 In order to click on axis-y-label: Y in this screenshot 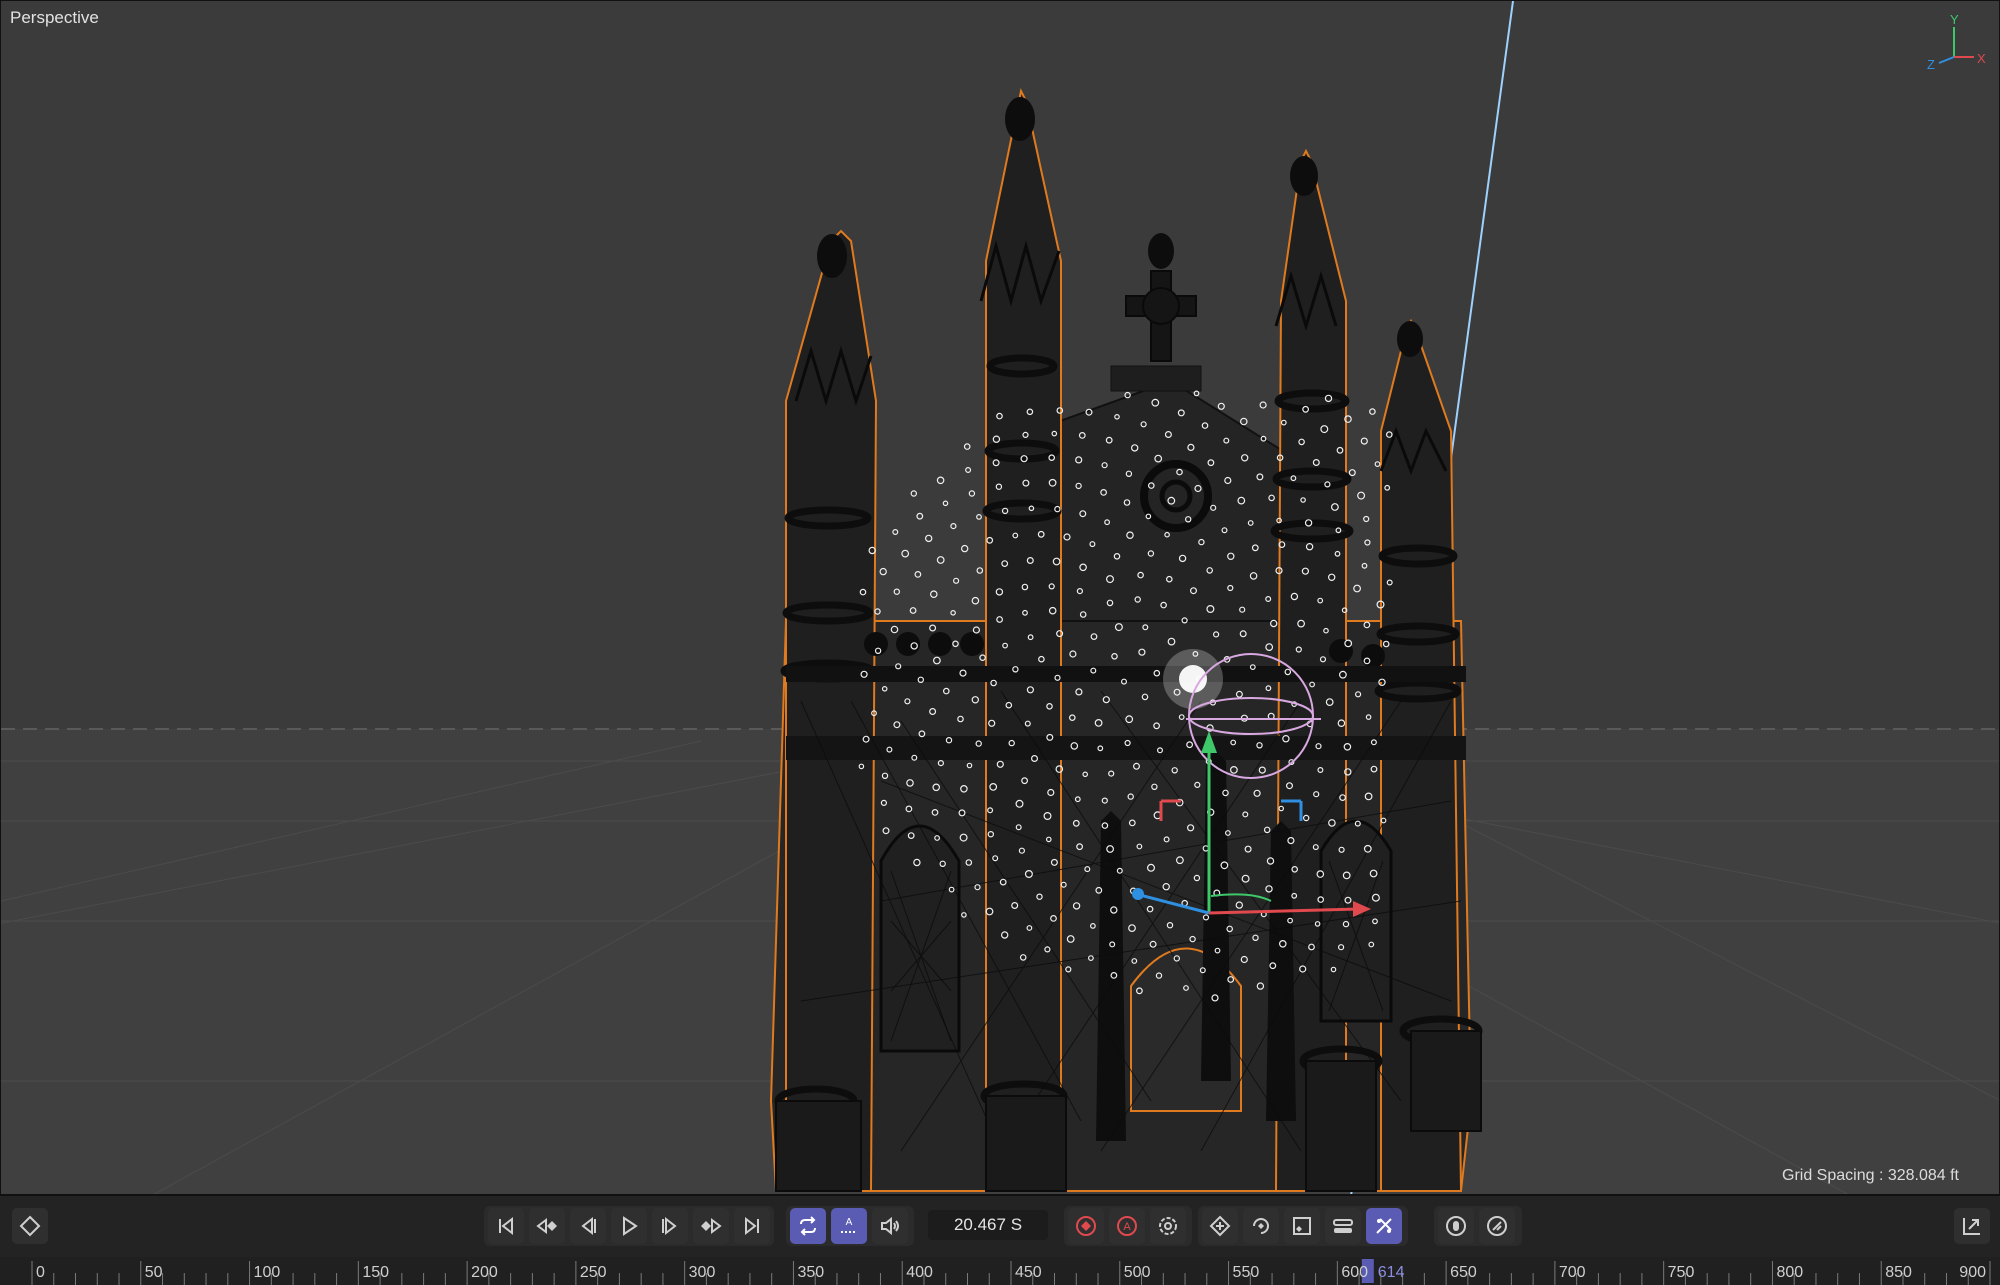, I will do `click(1954, 19)`.